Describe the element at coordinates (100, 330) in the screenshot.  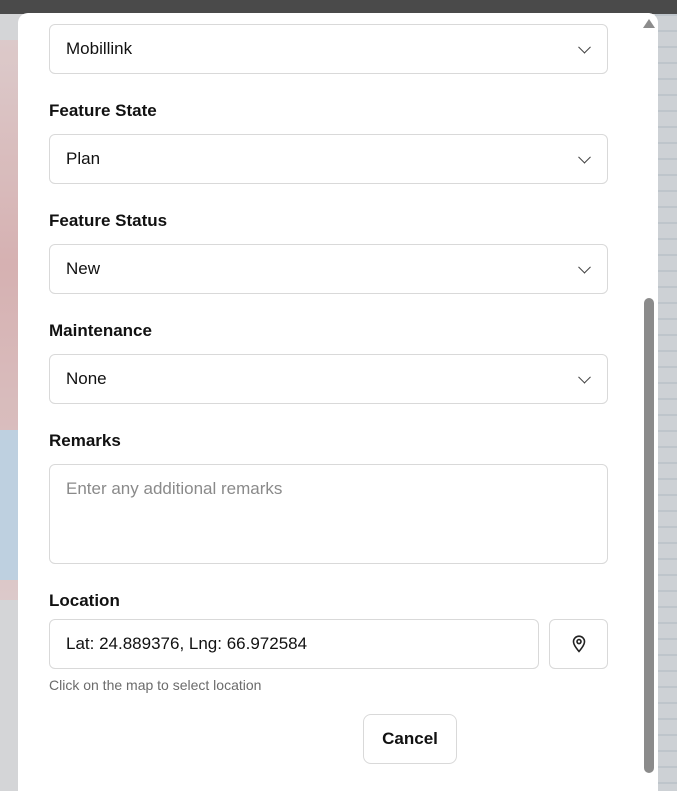
I see `maintenance-label: Maintenance` at that location.